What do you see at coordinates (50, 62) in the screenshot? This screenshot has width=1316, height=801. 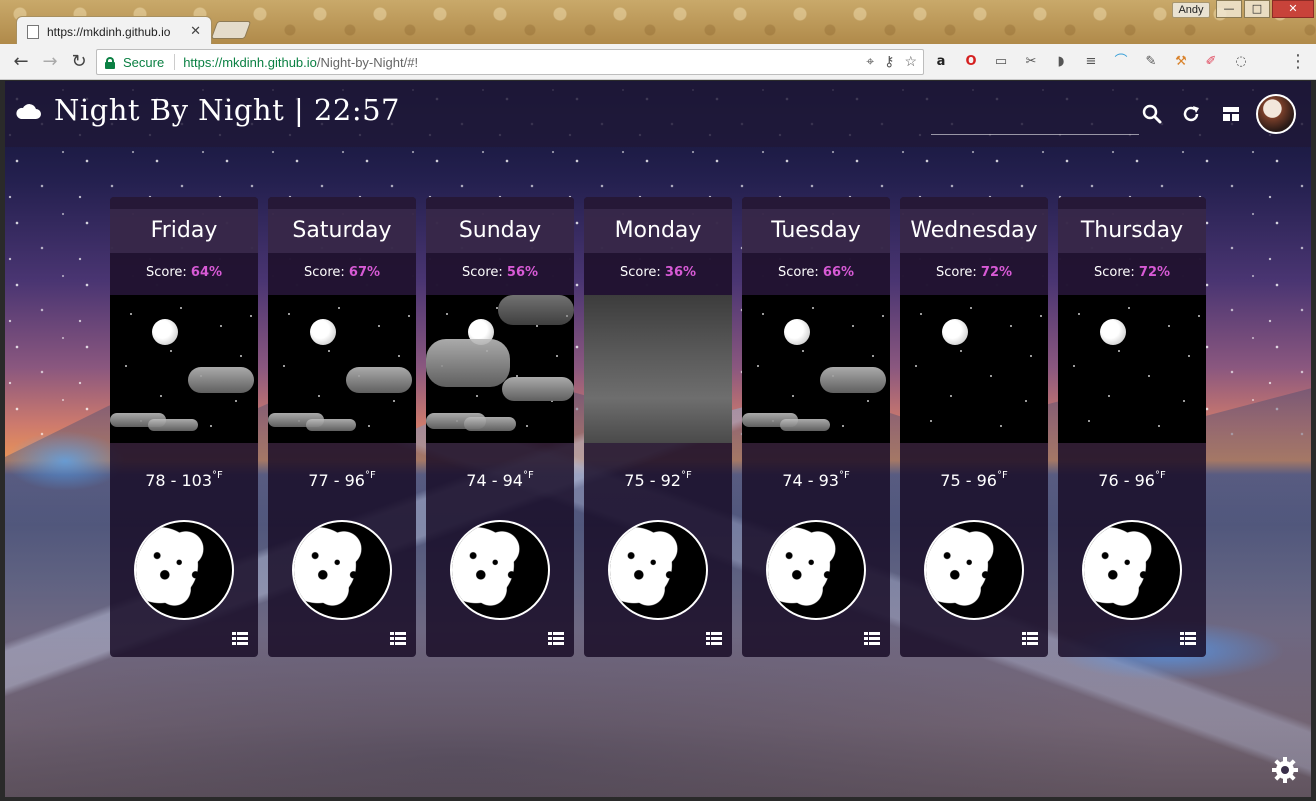 I see `forward-arrow-icon: →` at bounding box center [50, 62].